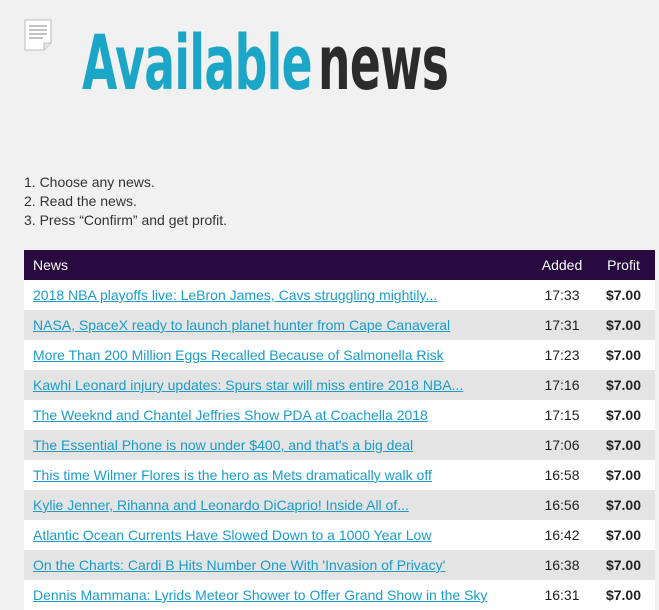 This screenshot has width=659, height=610. I want to click on added-time: 16:56, so click(562, 505).